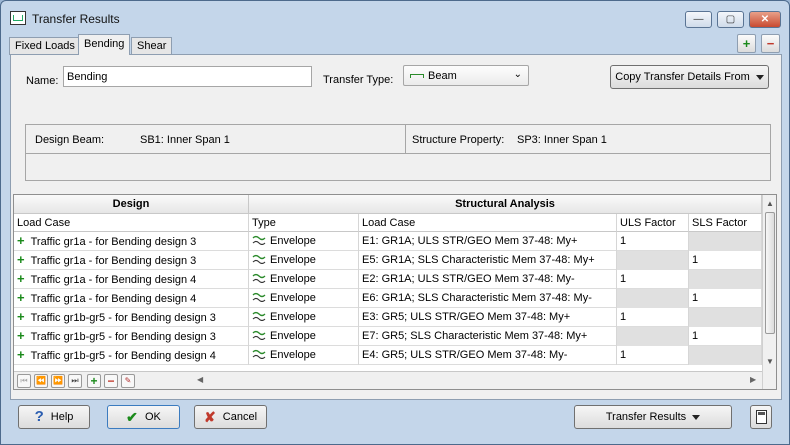 Image resolution: width=790 pixels, height=445 pixels. What do you see at coordinates (41, 381) in the screenshot?
I see `prev-record-icon: ⏪` at bounding box center [41, 381].